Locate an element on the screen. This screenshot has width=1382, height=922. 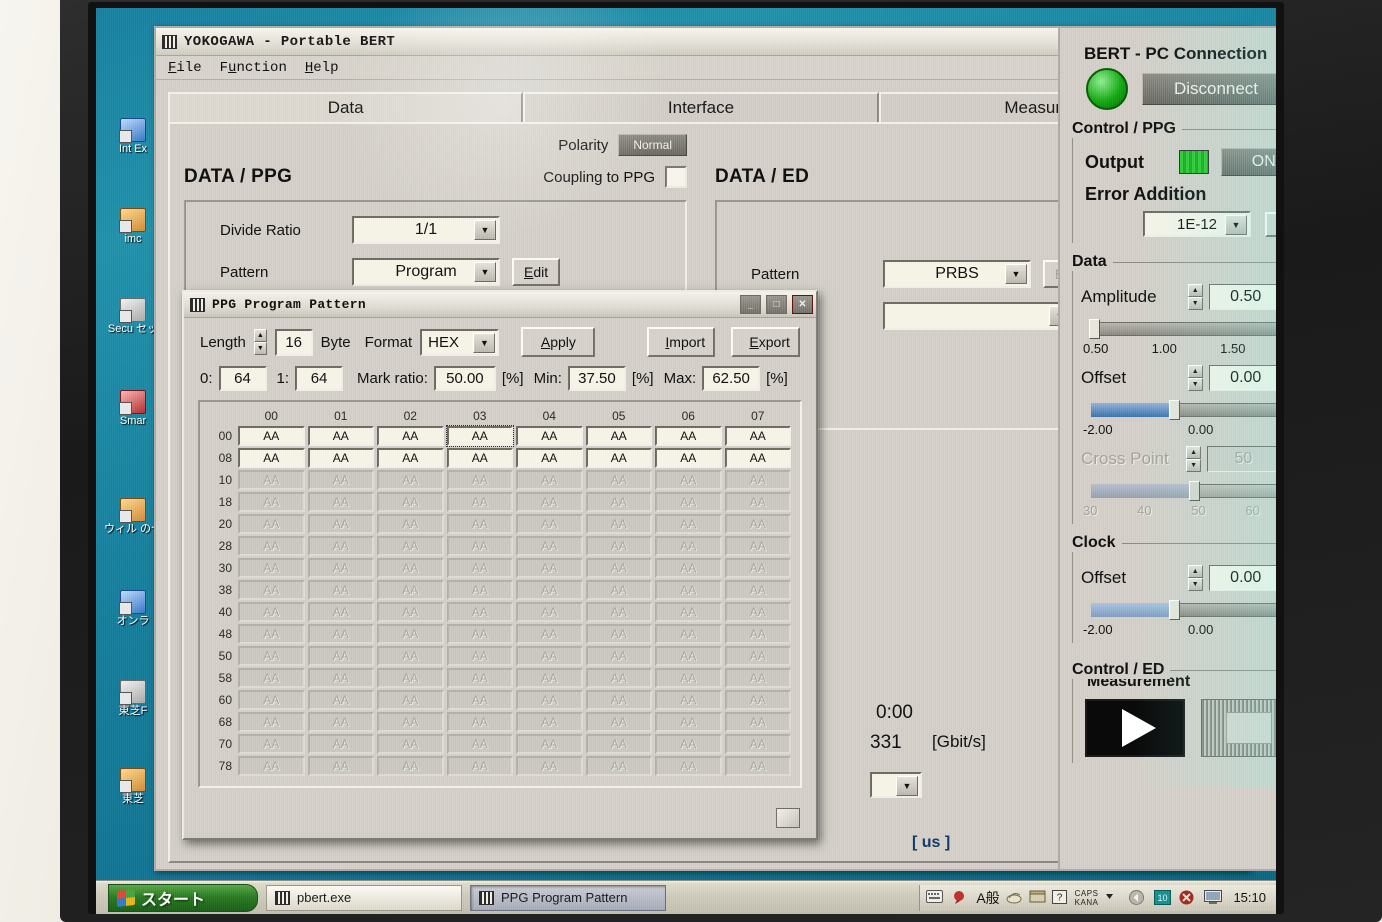
ime-mode-label: A般 is located at coordinates (987, 898).